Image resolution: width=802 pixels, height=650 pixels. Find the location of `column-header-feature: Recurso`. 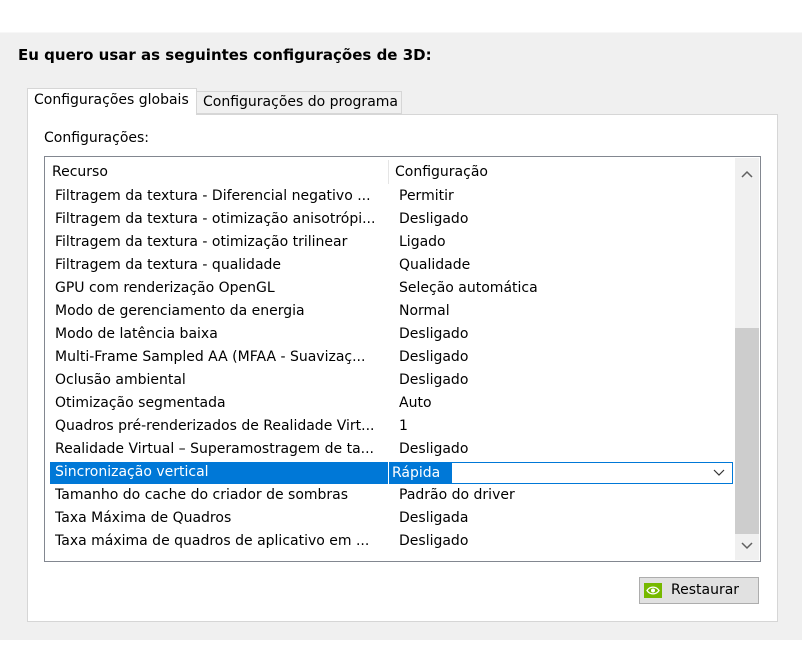

column-header-feature: Recurso is located at coordinates (80, 172).